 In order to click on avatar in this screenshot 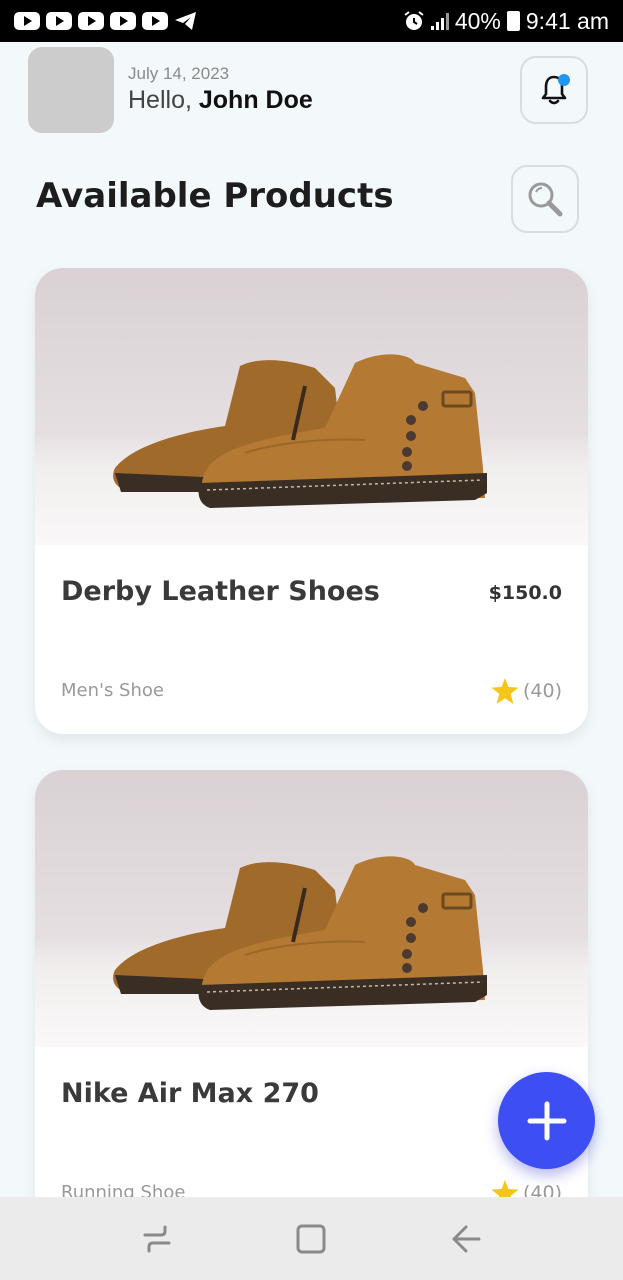, I will do `click(71, 90)`.